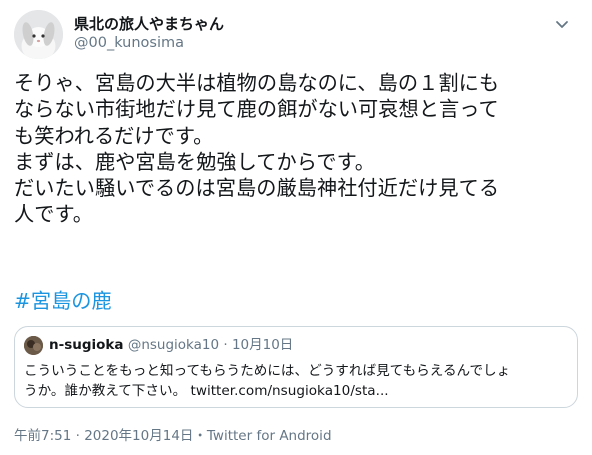 Image resolution: width=592 pixels, height=455 pixels. Describe the element at coordinates (114, 135) in the screenshot. I see `tweet-text-line: も笑われるだけです。` at that location.